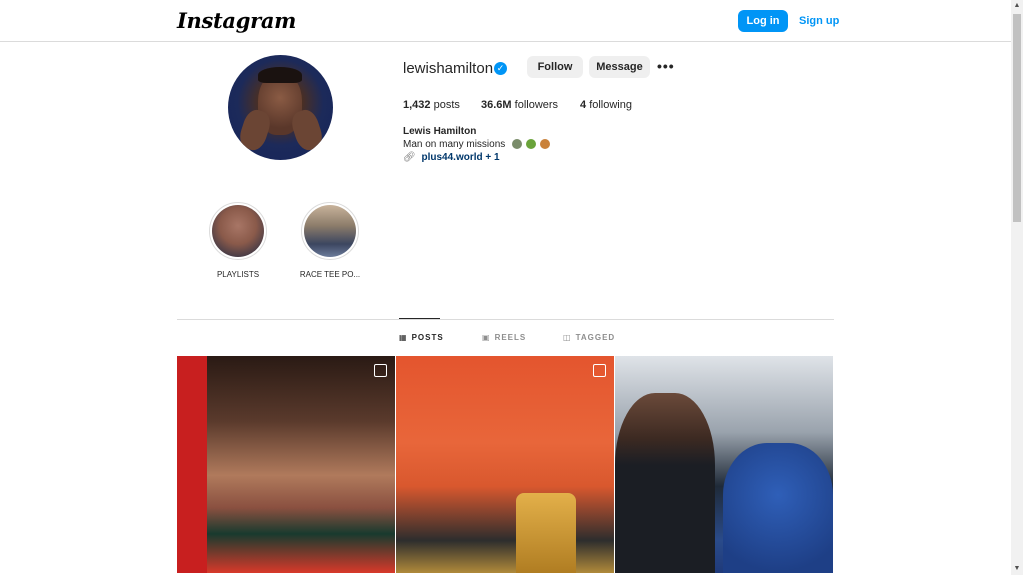  I want to click on profile-link-text: plus44.world, so click(451, 157).